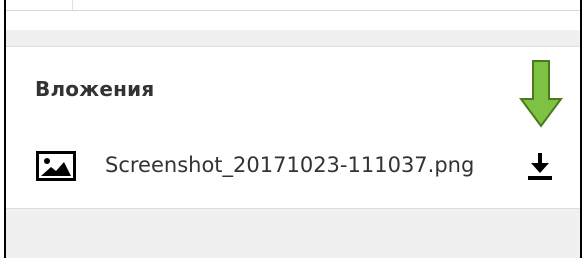 Image resolution: width=584 pixels, height=258 pixels. What do you see at coordinates (540, 166) in the screenshot?
I see `download-icon` at bounding box center [540, 166].